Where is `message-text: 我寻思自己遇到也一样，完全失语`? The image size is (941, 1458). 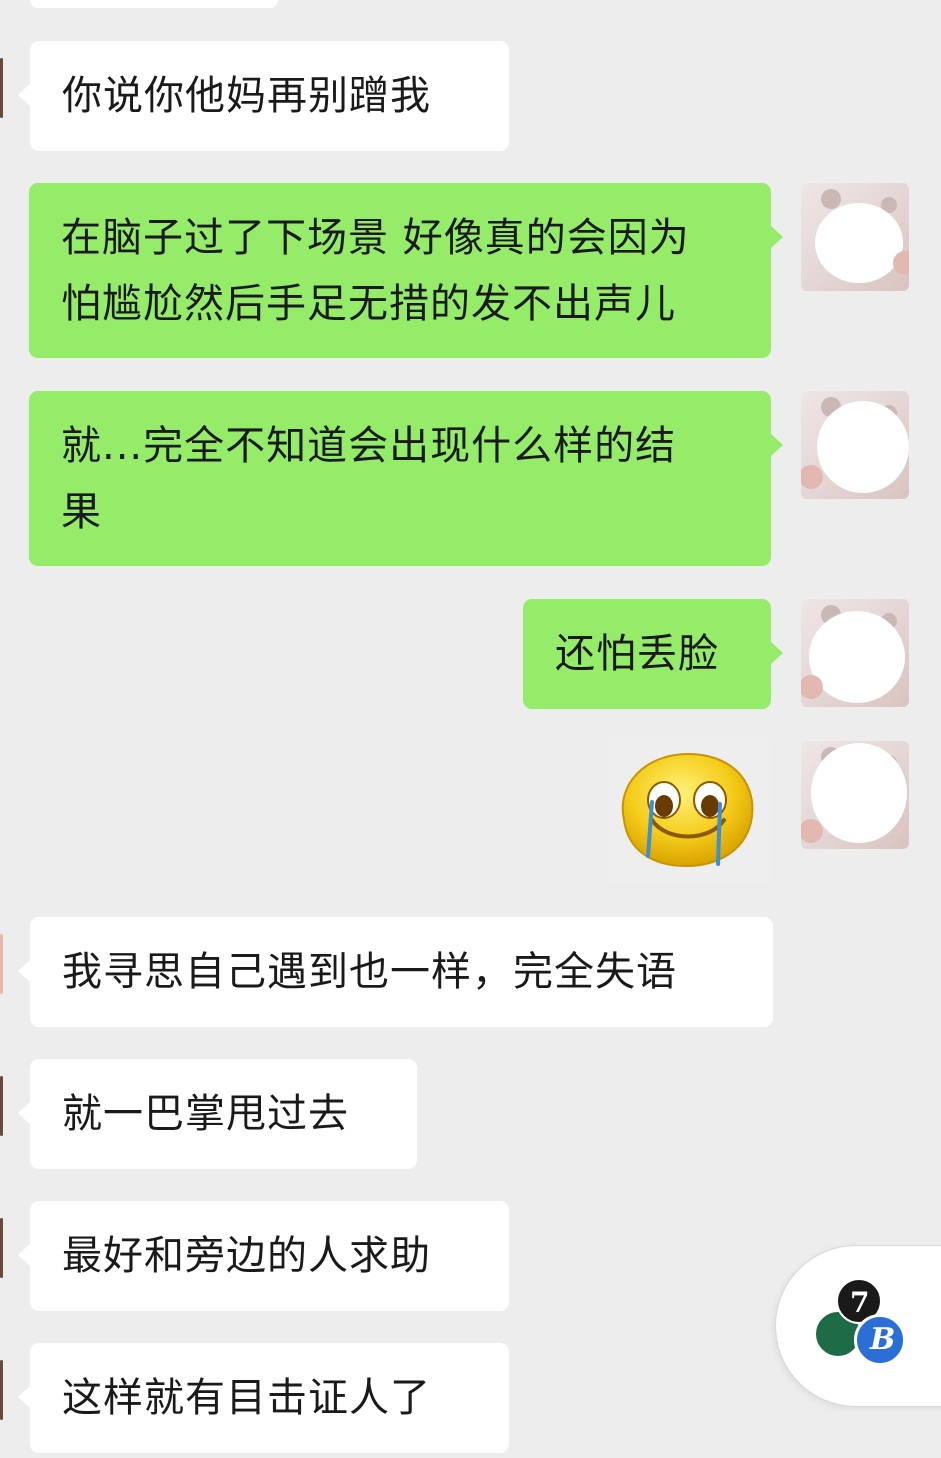
message-text: 我寻思自己遇到也一样，完全失语 is located at coordinates (369, 972).